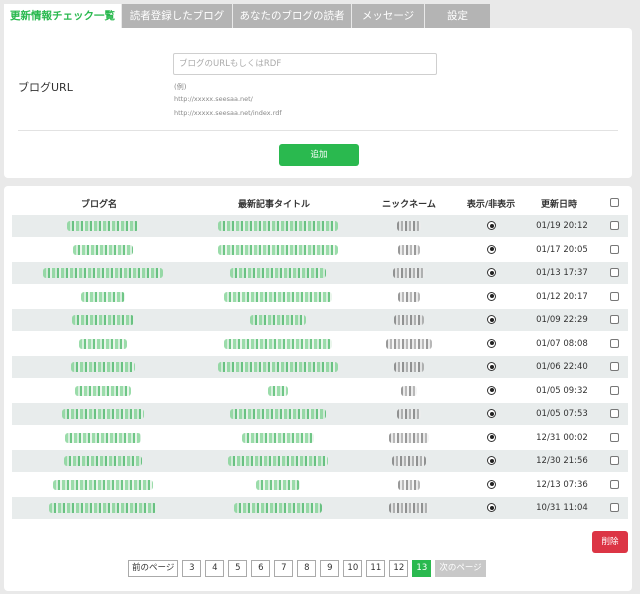 This screenshot has width=640, height=594. Describe the element at coordinates (562, 437) in the screenshot. I see `updated-datetime: 12/31 00:02` at that location.